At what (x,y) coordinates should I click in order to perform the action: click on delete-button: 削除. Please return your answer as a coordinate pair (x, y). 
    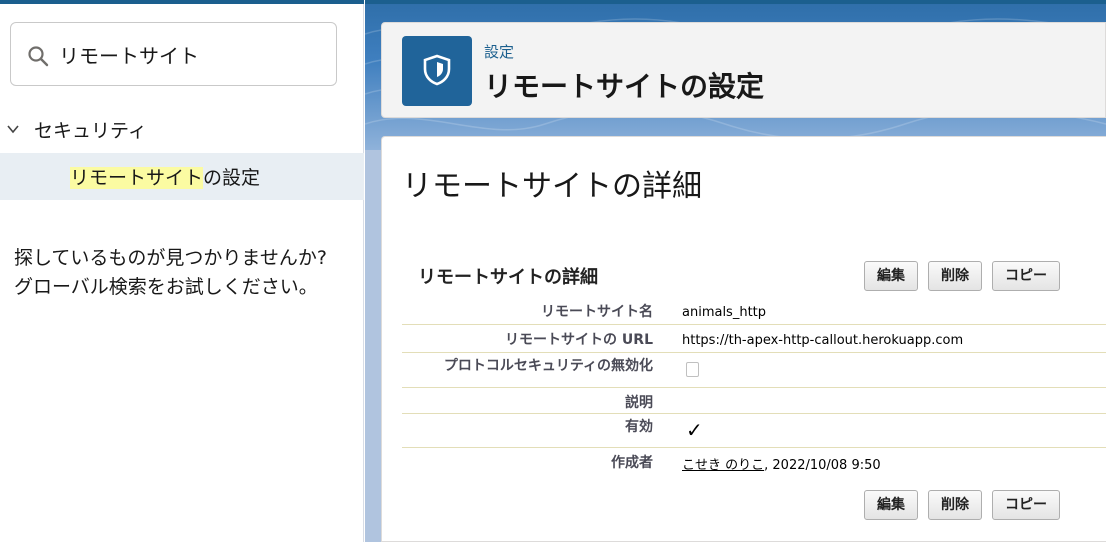
    Looking at the image, I should click on (955, 276).